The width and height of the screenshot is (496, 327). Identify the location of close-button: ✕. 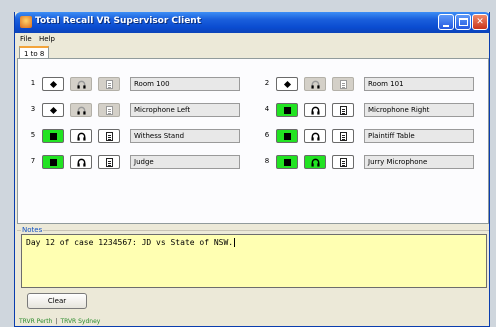
(480, 22).